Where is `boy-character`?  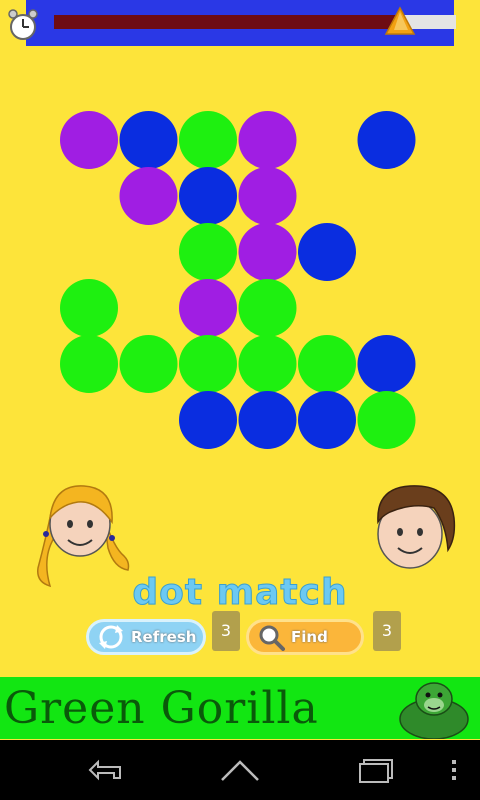 boy-character is located at coordinates (416, 527).